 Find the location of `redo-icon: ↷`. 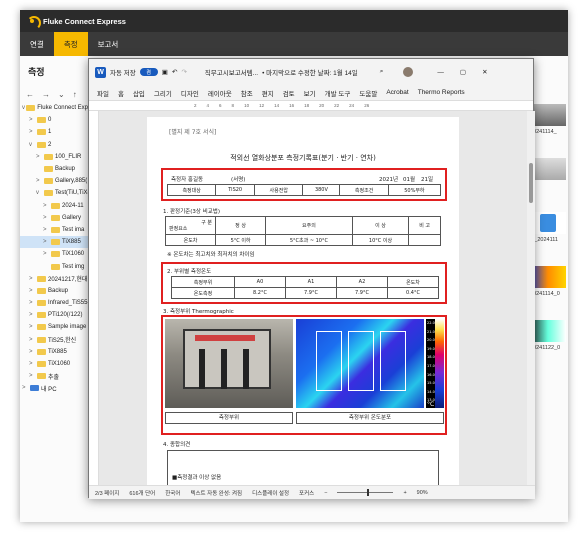

redo-icon: ↷ is located at coordinates (183, 72).